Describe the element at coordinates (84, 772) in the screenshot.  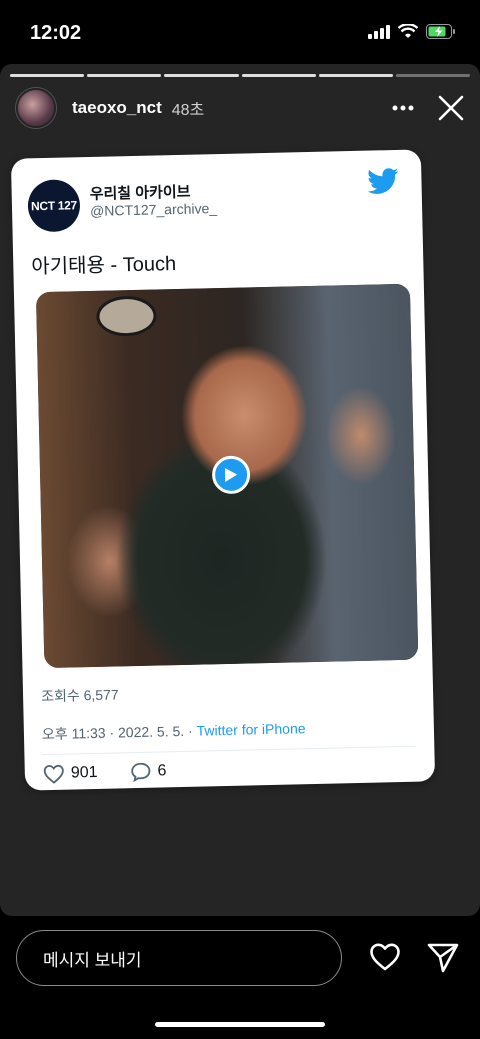
I see `like-count: 901` at that location.